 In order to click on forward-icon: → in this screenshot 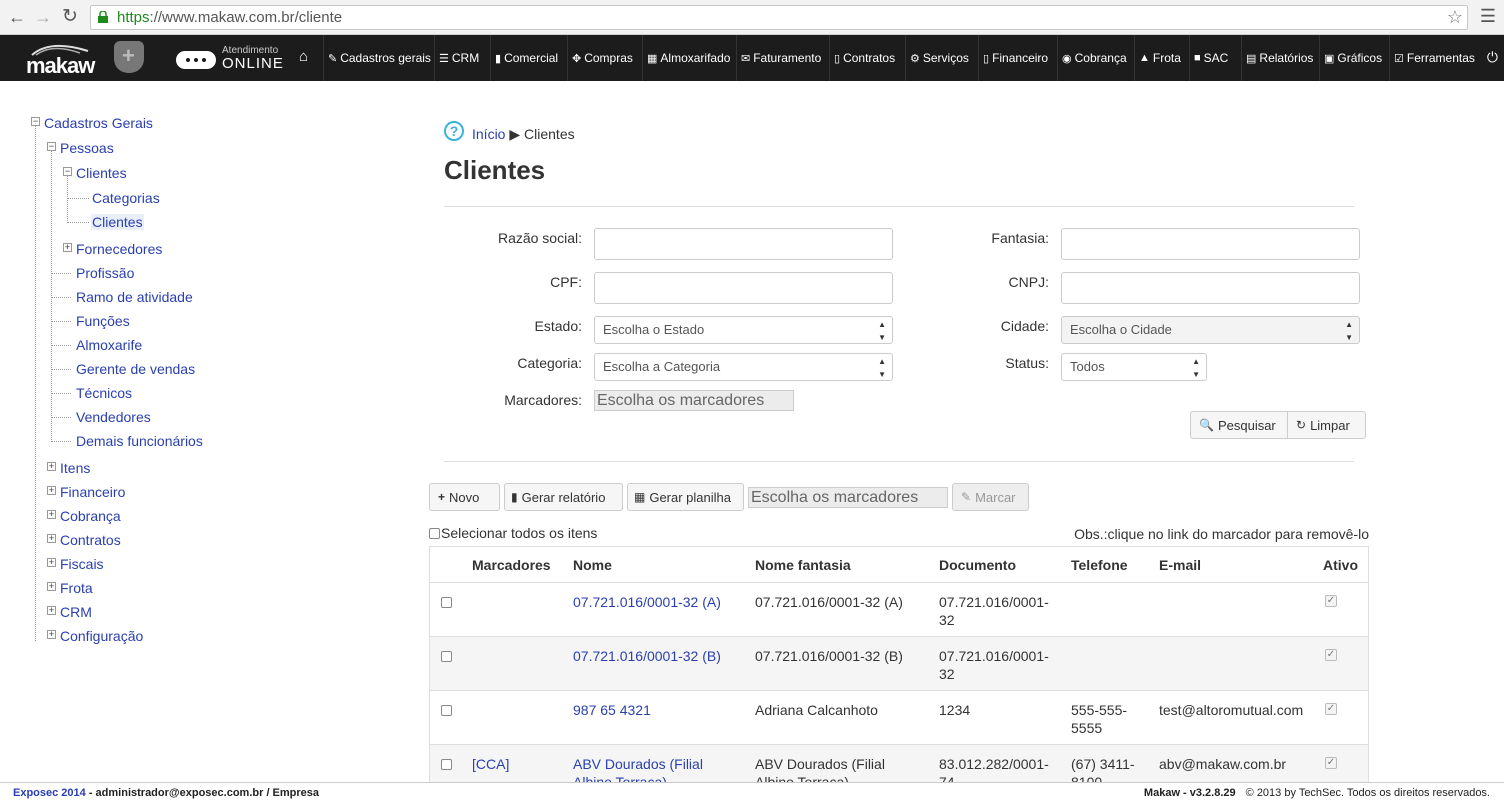, I will do `click(43, 17)`.